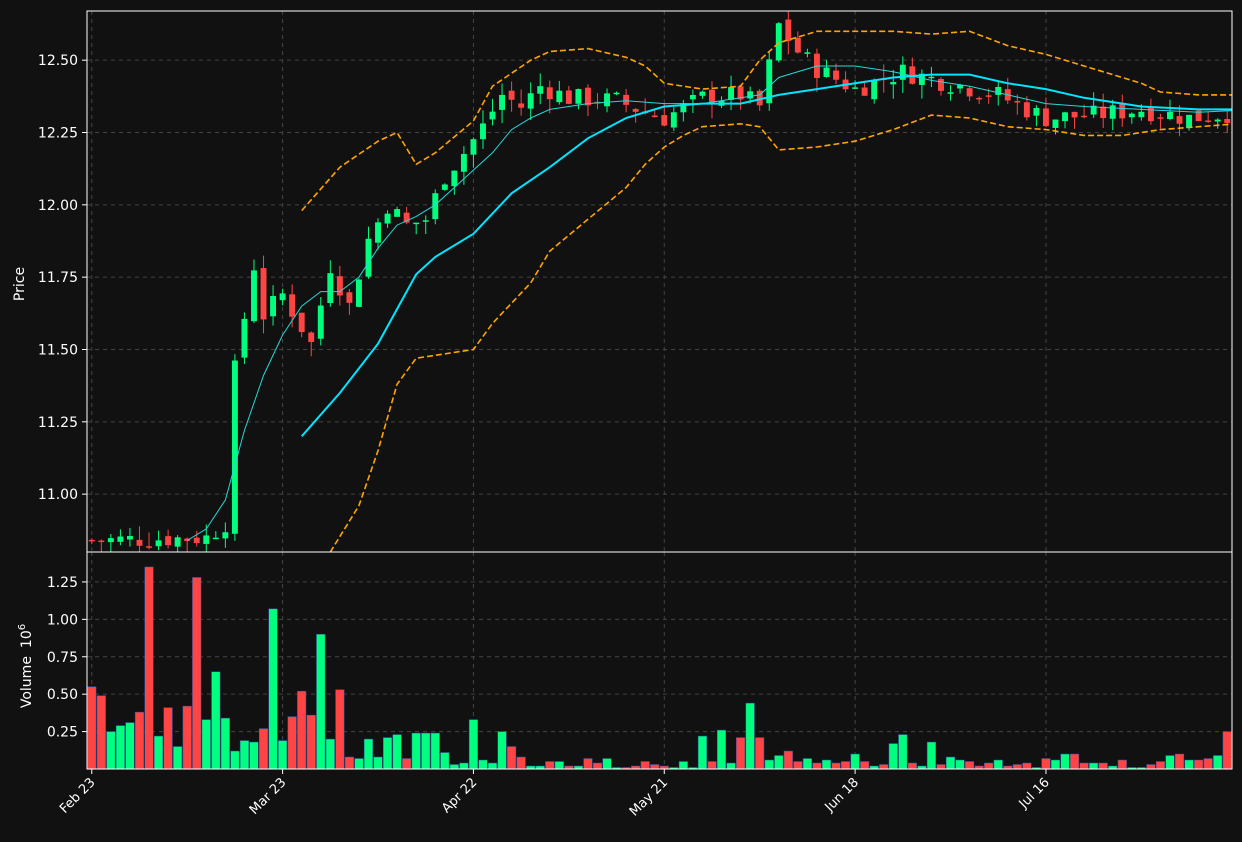  What do you see at coordinates (58, 134) in the screenshot?
I see `price-tick-label: 12.25` at bounding box center [58, 134].